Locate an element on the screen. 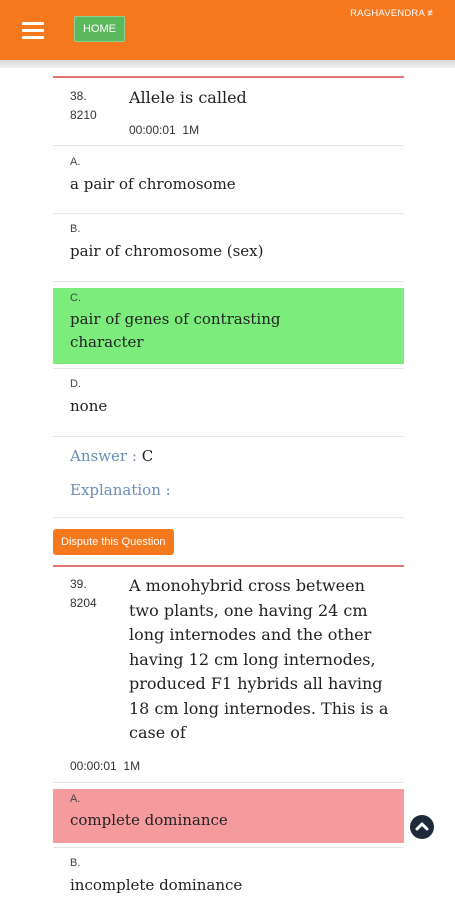  scroll-to-top-button is located at coordinates (422, 827).